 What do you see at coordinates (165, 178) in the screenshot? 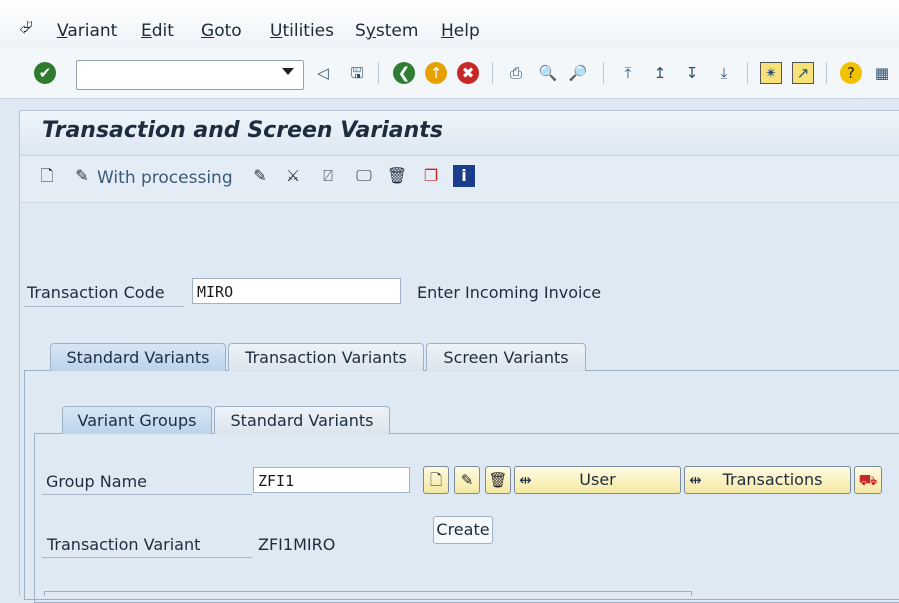
I see `with-processing-button: With processing` at bounding box center [165, 178].